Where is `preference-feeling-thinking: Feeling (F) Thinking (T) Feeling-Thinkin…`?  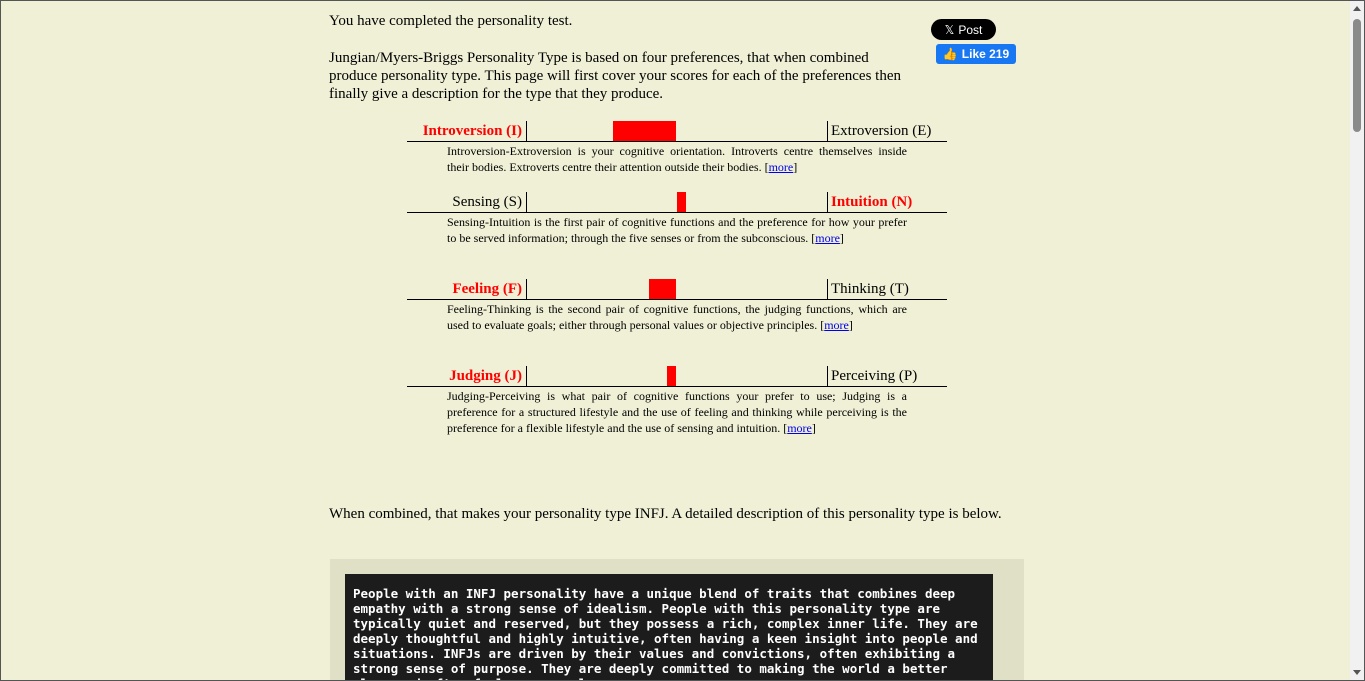
preference-feeling-thinking: Feeling (F) Thinking (T) Feeling-Thinkin… is located at coordinates (677, 305).